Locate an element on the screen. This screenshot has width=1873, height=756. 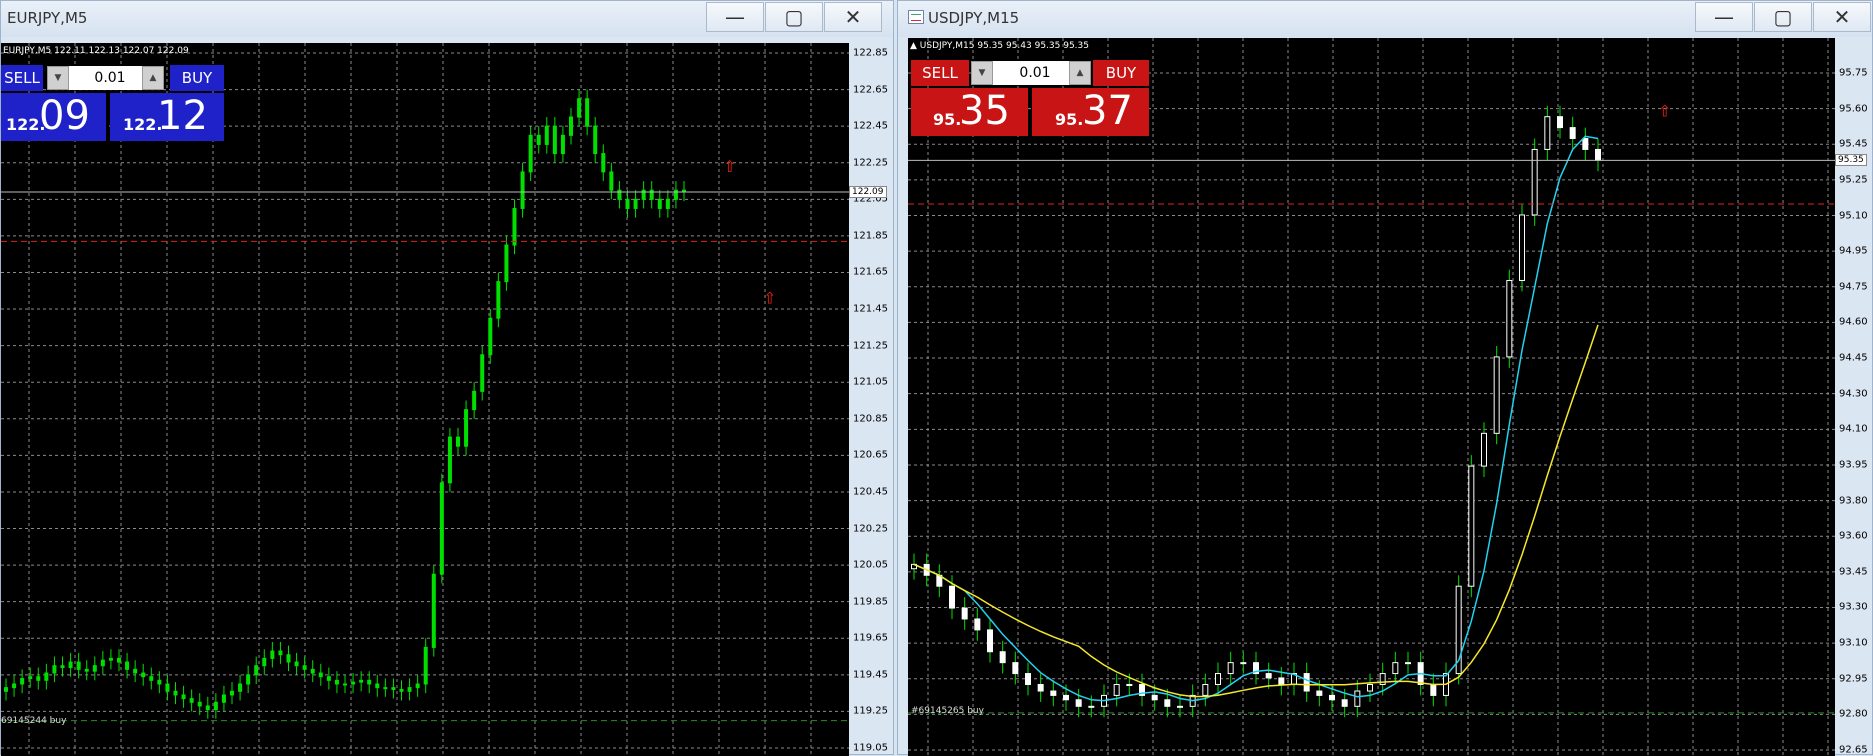
ask-price-button: 95. 37 is located at coordinates (1090, 112).